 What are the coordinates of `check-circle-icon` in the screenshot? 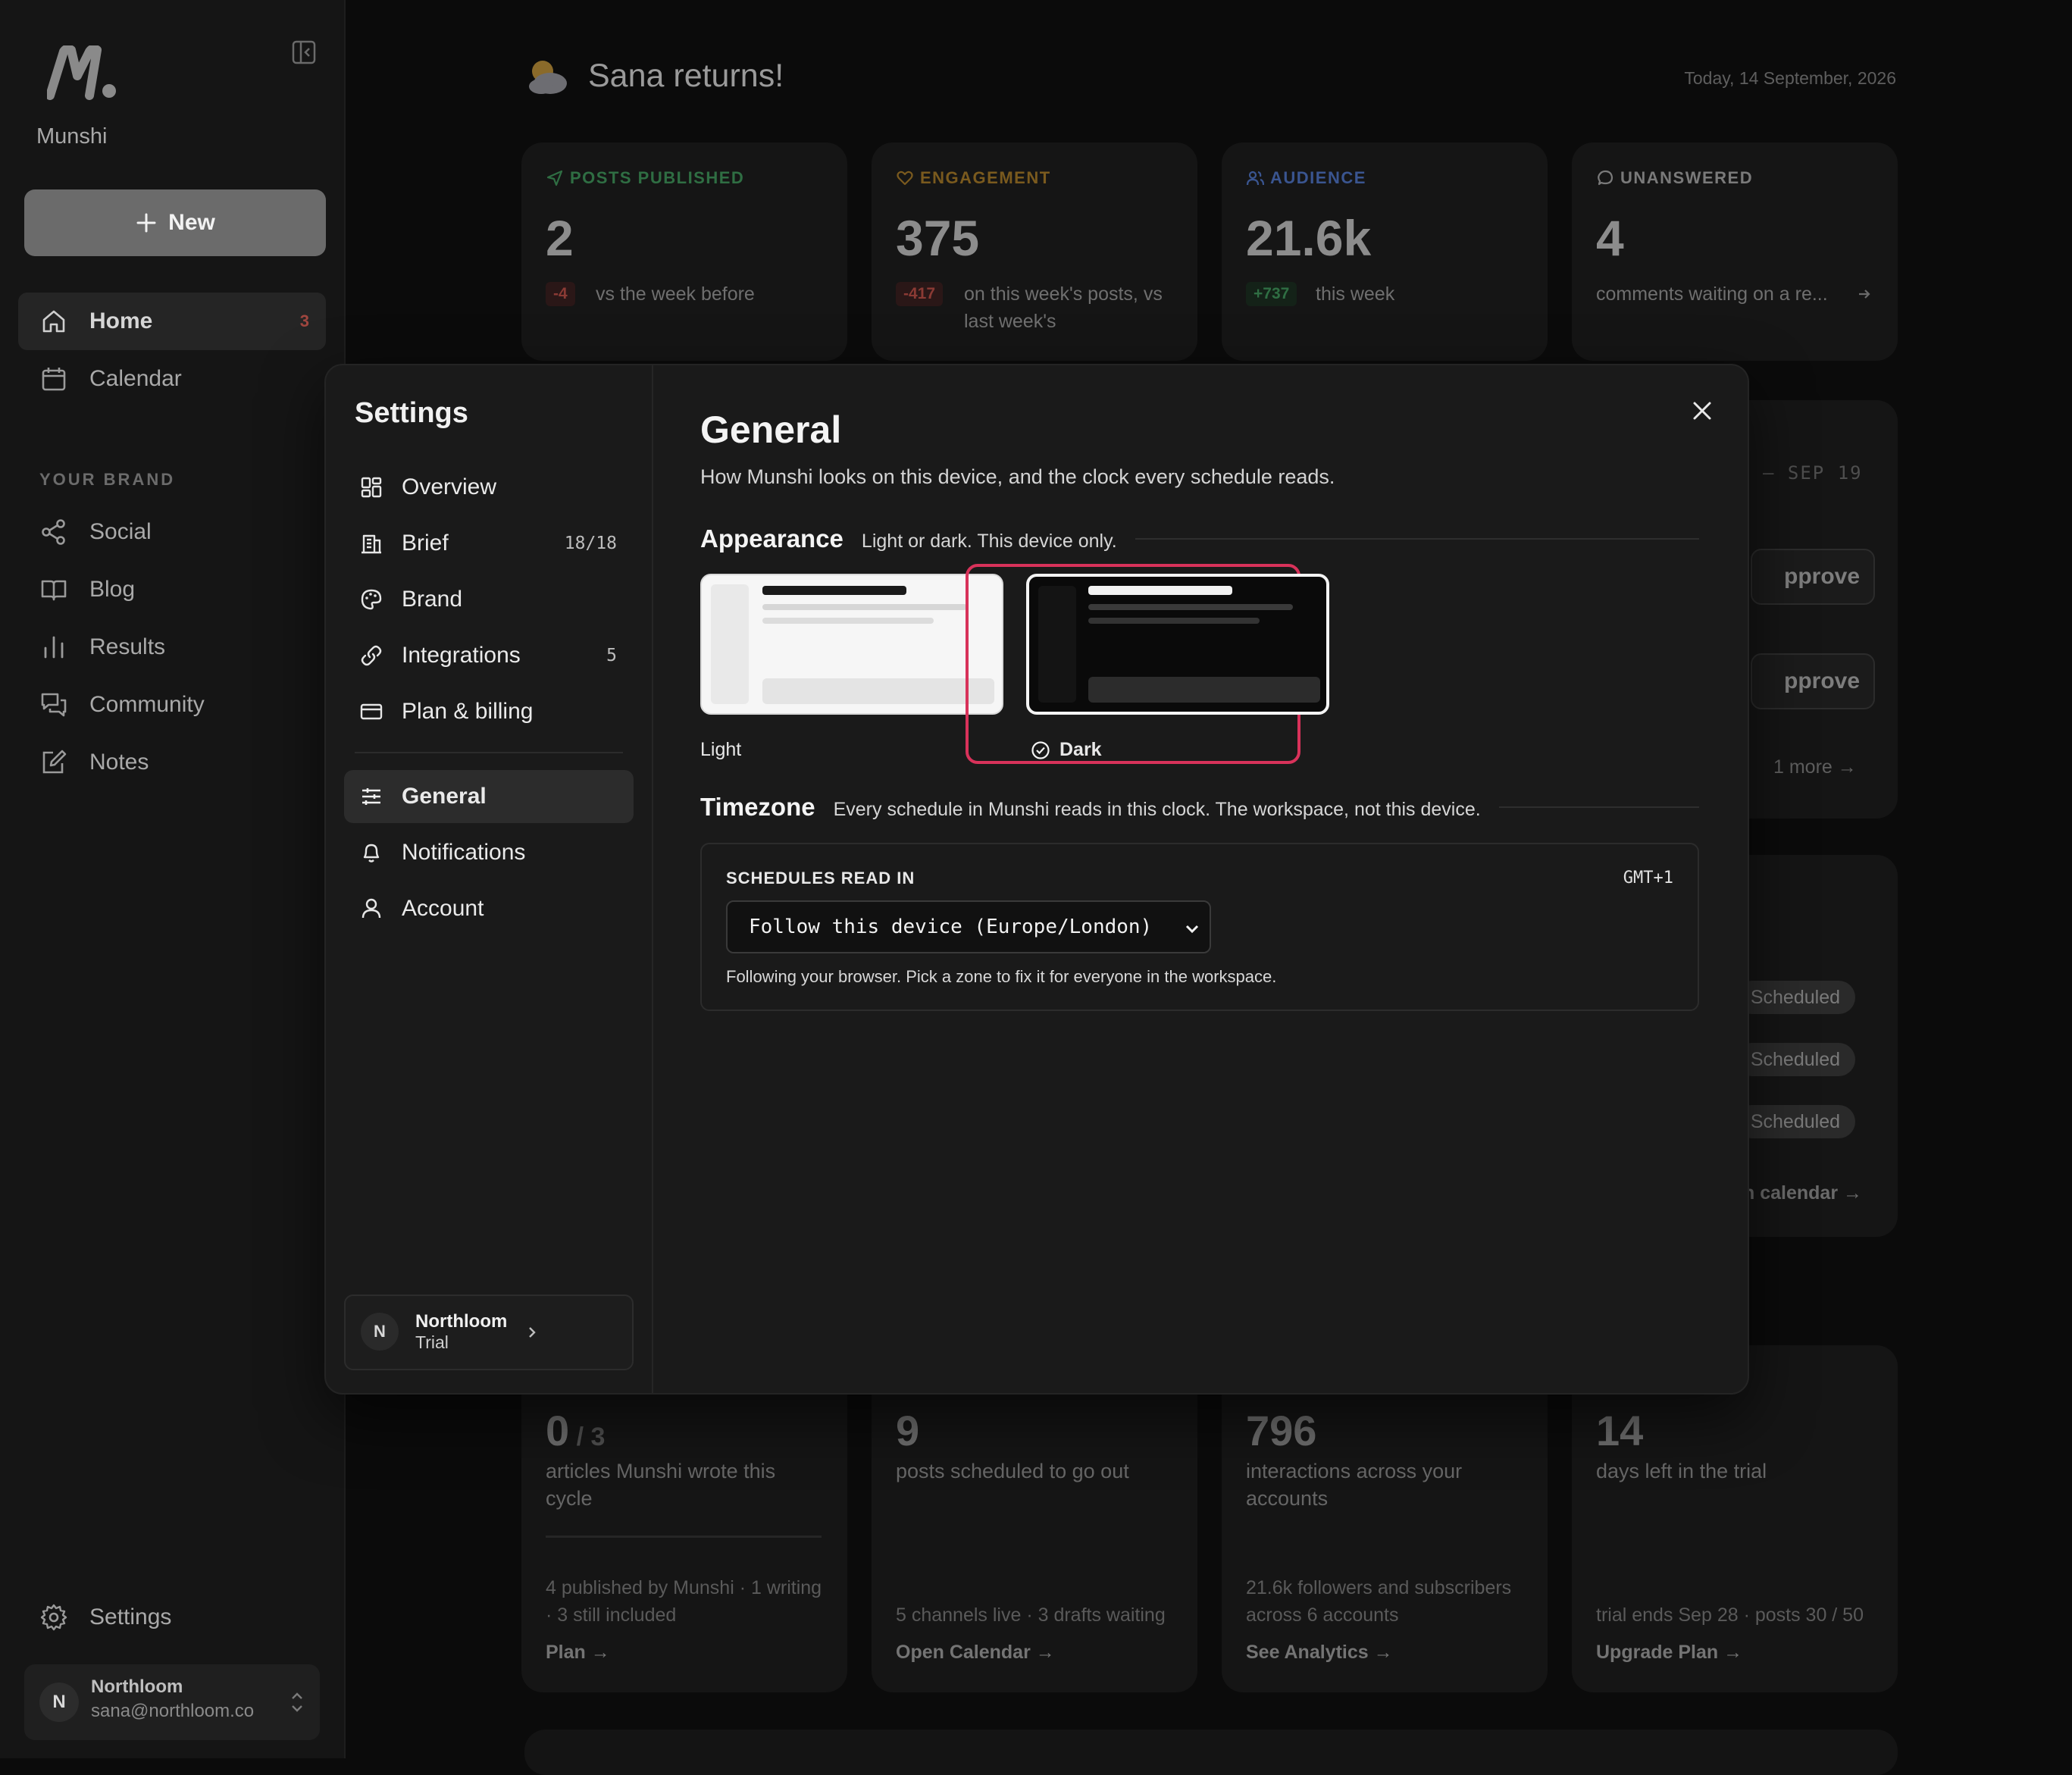 It's located at (1040, 749).